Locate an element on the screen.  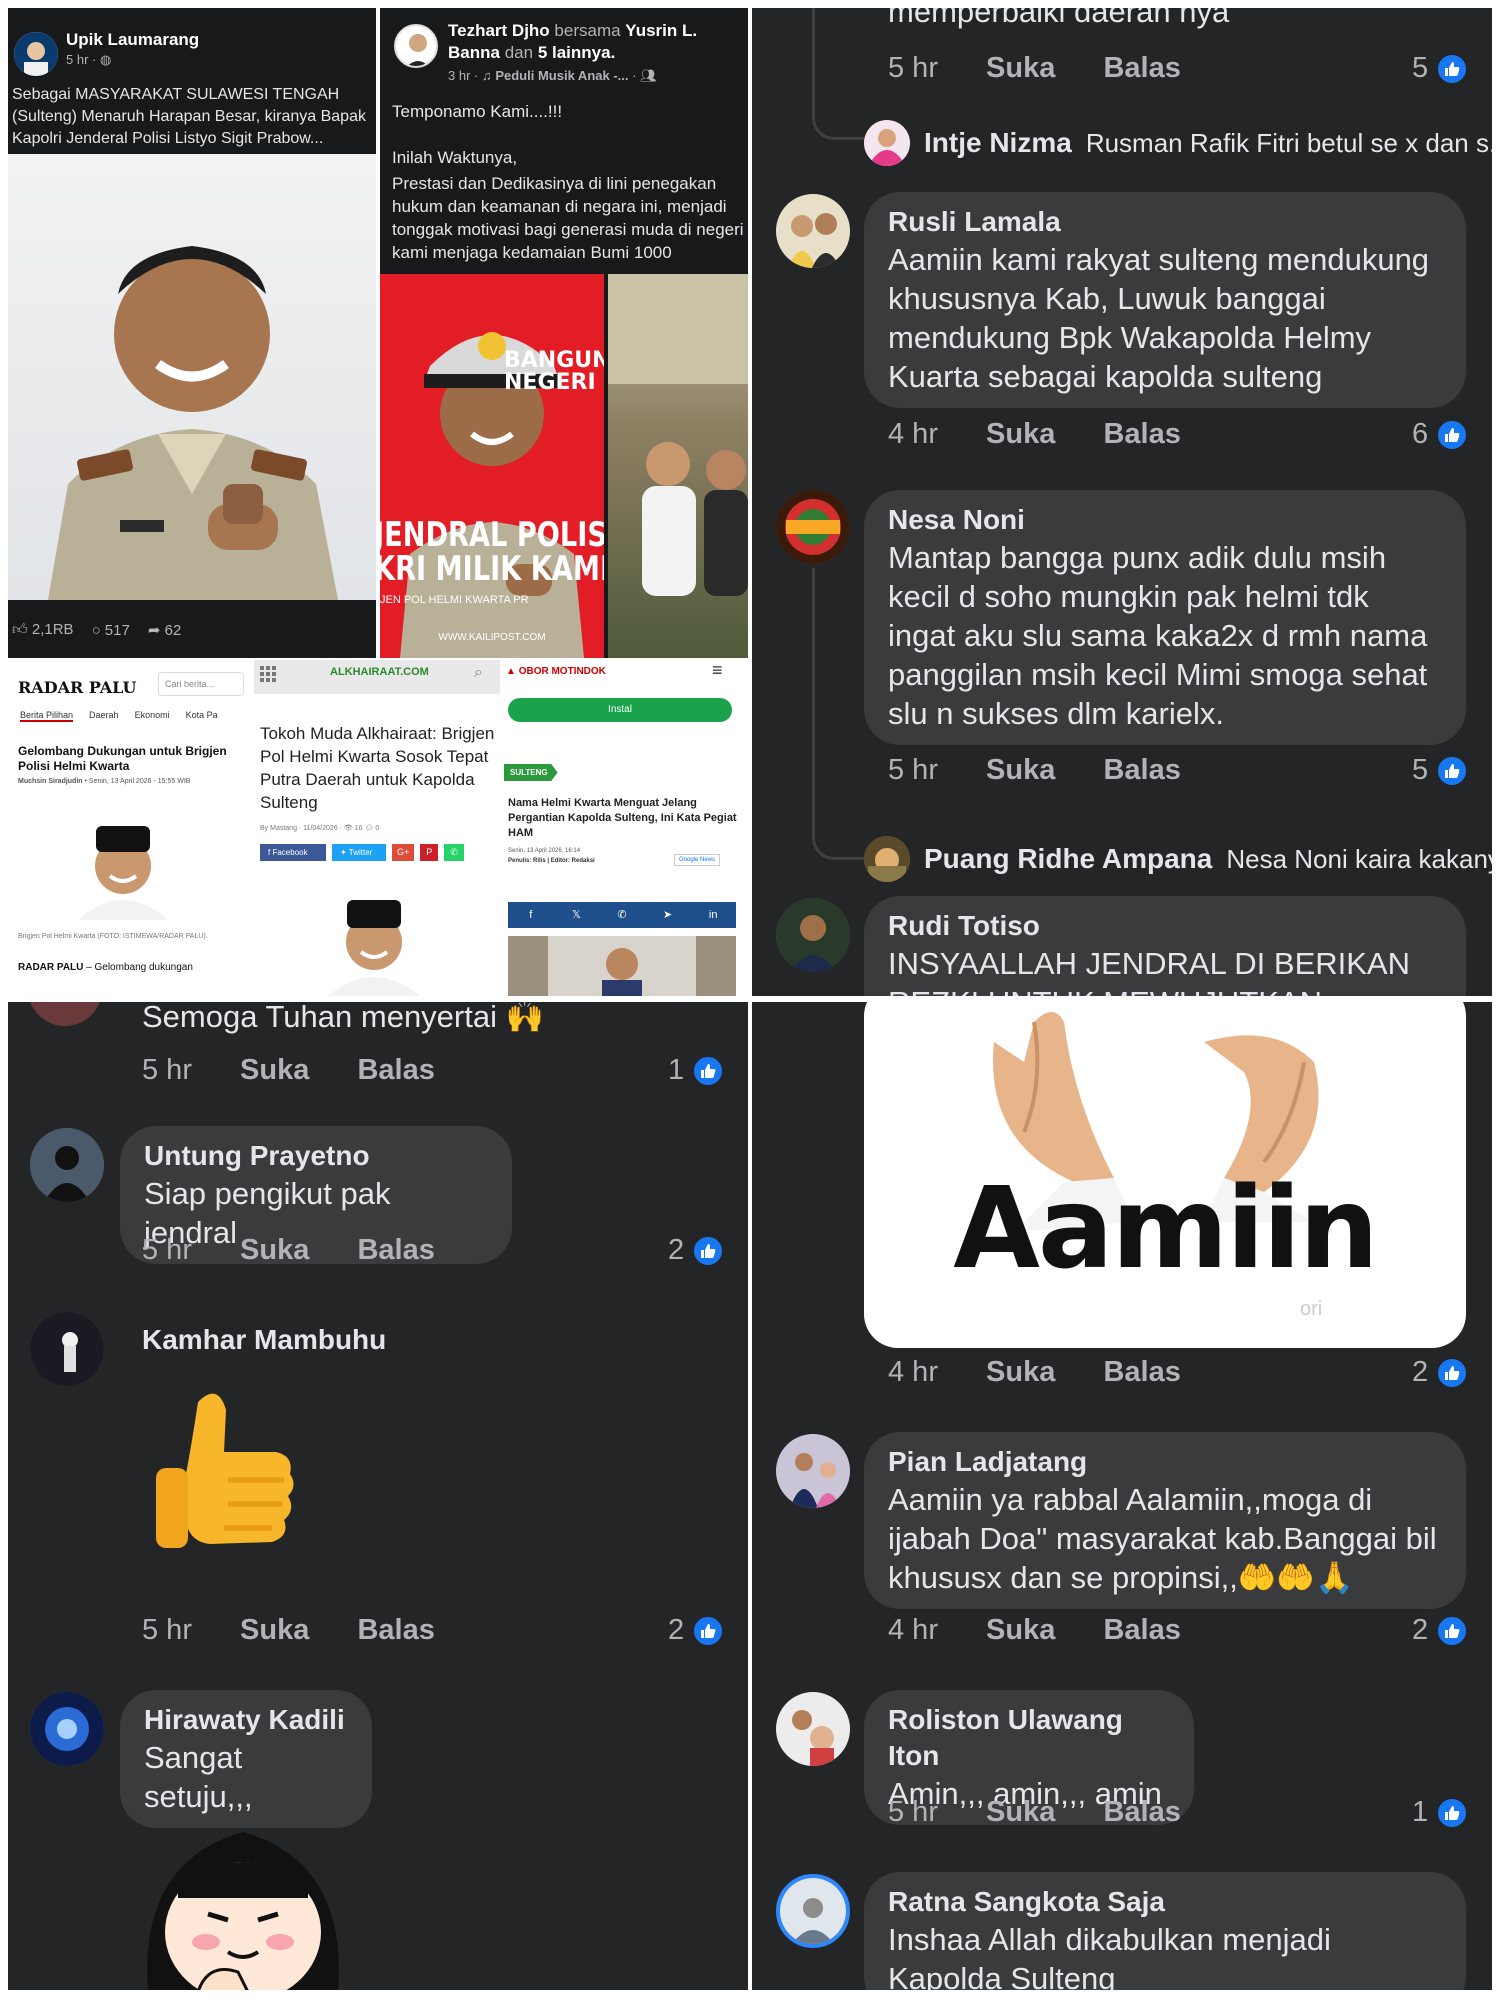
linkedin-share-icon: in is located at coordinates (713, 915).